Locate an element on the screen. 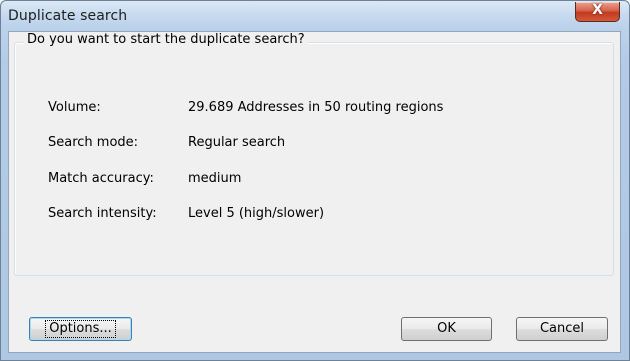 This screenshot has width=630, height=361. window-title: Duplicate search is located at coordinates (68, 16).